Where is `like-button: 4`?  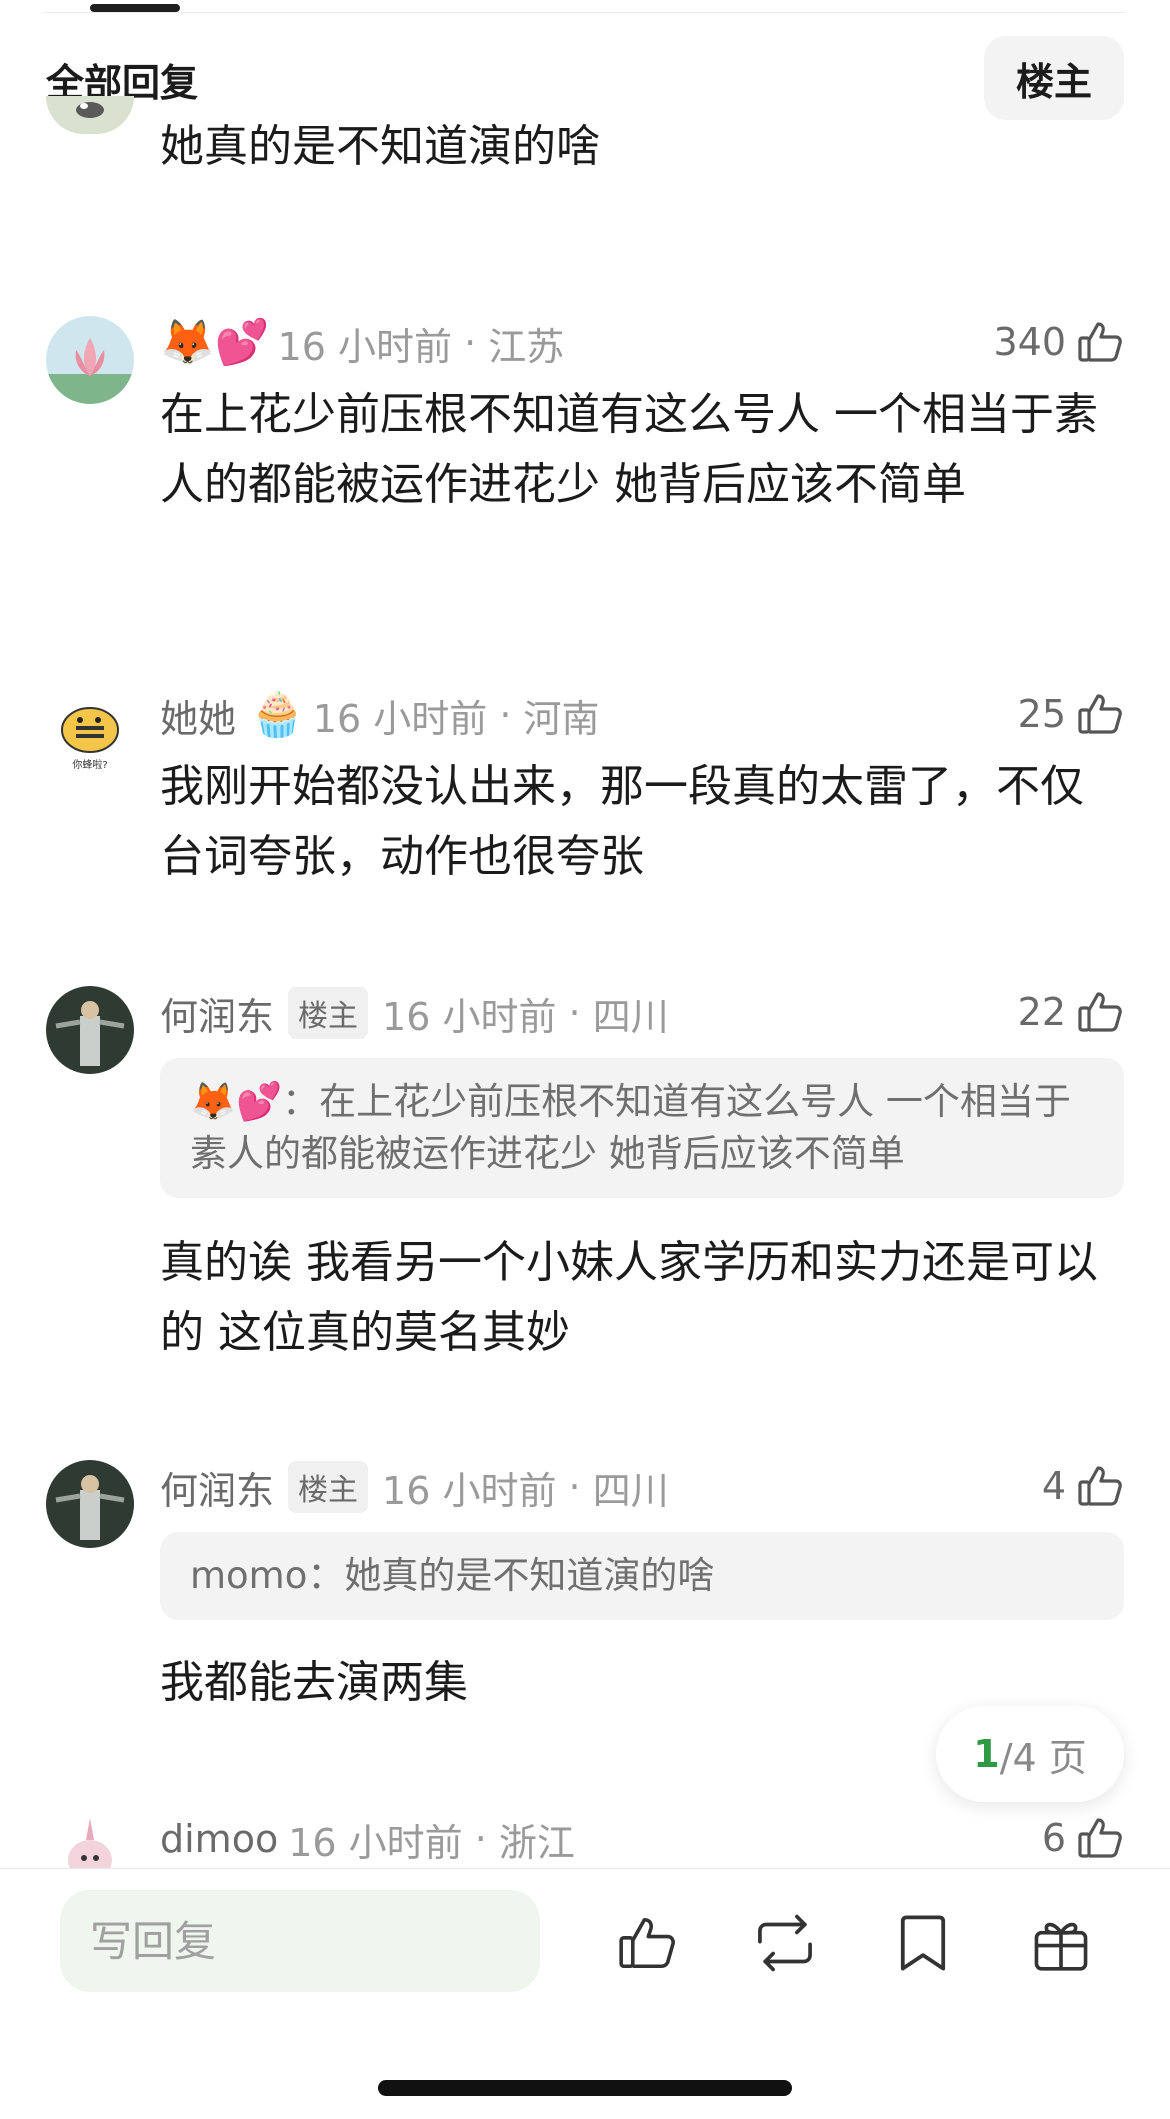
like-button: 4 is located at coordinates (1083, 1486).